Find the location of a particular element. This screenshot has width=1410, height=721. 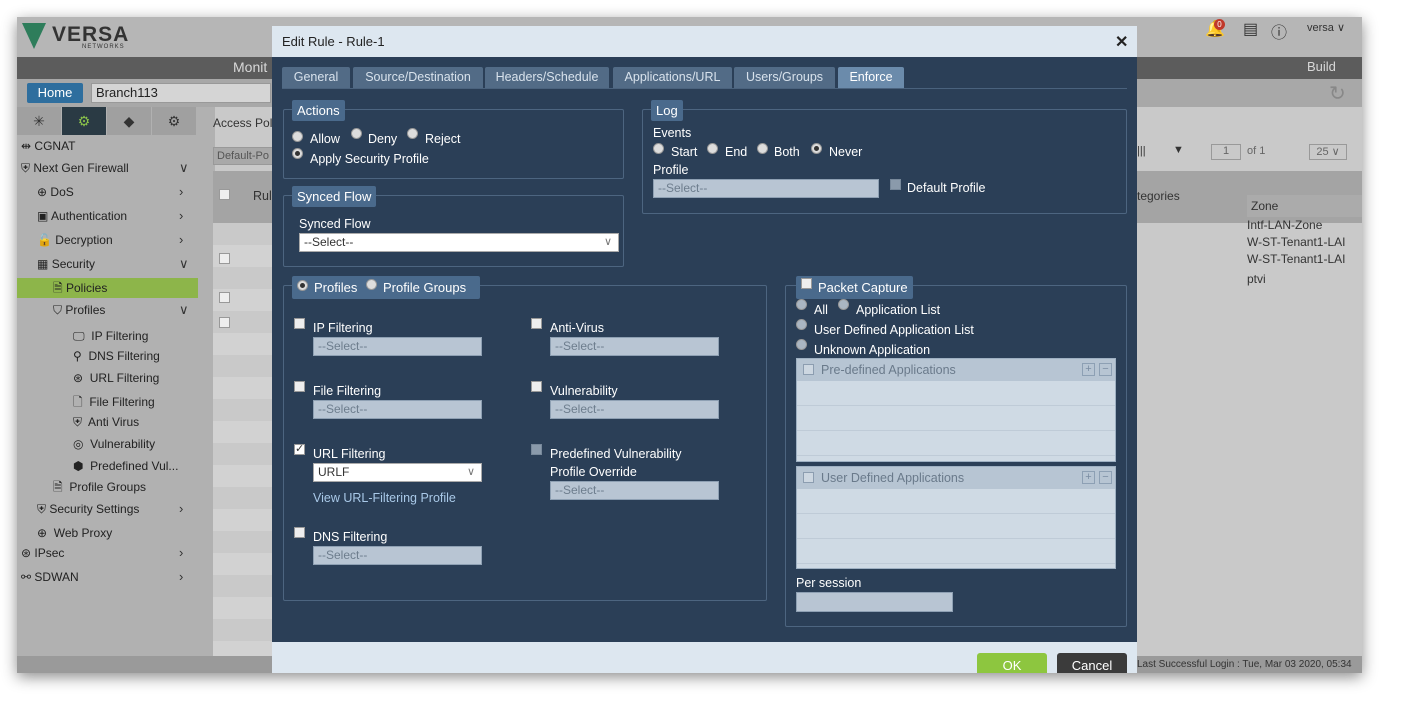

dns-filtering-checkbox is located at coordinates (299, 532).